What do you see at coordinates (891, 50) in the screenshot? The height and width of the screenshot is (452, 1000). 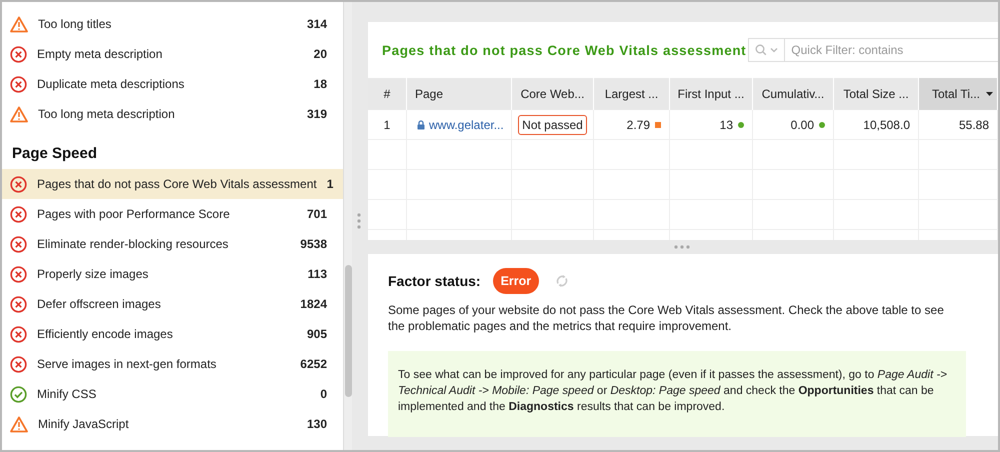 I see `search-field: Quick Filter: contains` at bounding box center [891, 50].